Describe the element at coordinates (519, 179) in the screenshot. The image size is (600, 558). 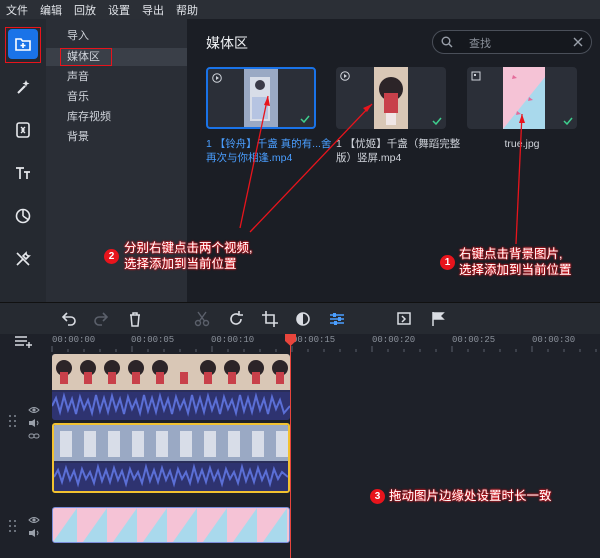
I see `arrow-to-image` at that location.